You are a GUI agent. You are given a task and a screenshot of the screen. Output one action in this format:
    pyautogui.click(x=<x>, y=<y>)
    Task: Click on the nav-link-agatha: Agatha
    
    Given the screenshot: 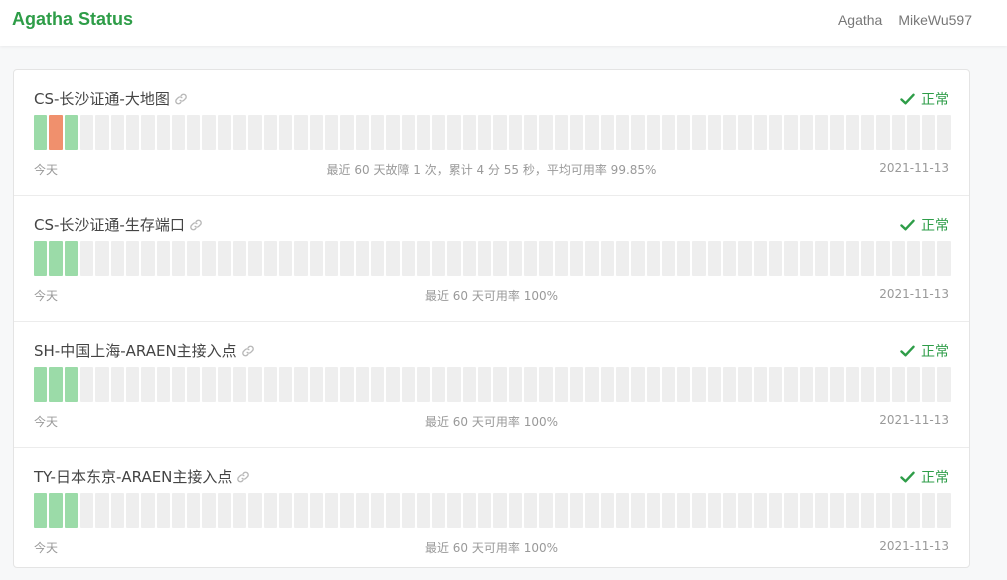 What is the action you would take?
    pyautogui.click(x=860, y=20)
    